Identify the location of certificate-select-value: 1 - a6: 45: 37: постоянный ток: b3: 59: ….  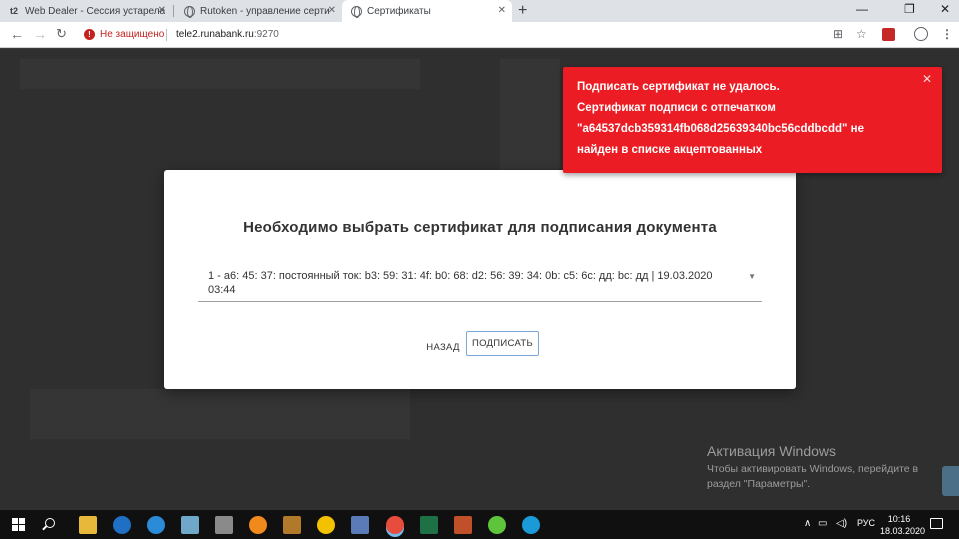
(460, 283).